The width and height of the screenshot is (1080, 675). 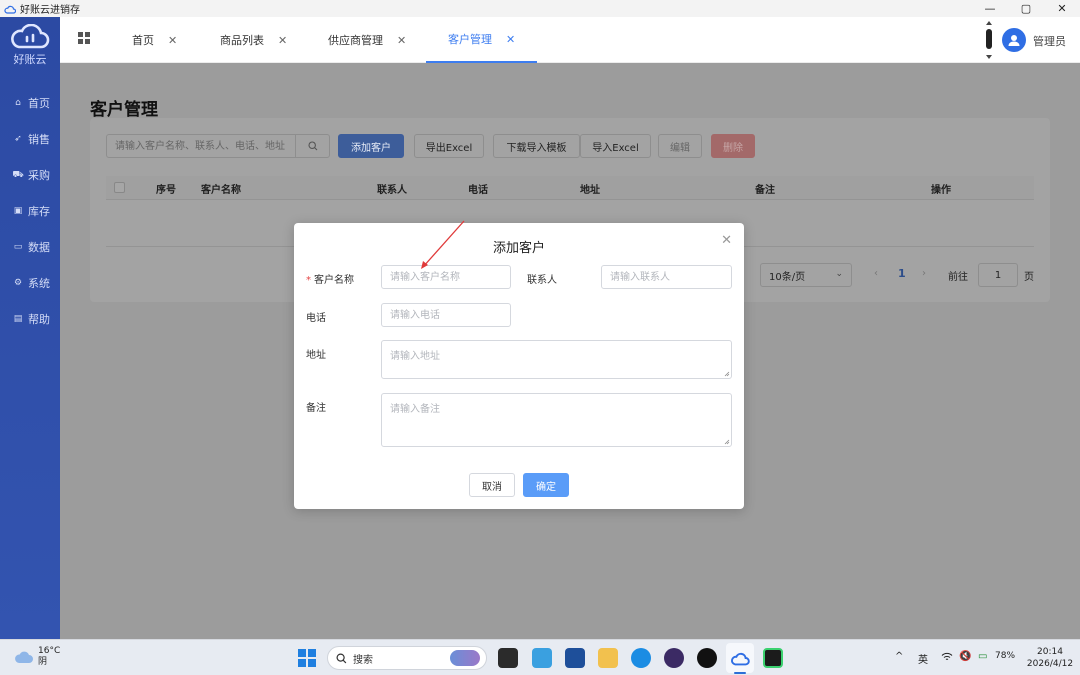 I want to click on taskbar: 16°C 阴 搜索 ^ 英 🔇 ▭ 78% 20:14 2026/4/12, so click(x=540, y=657).